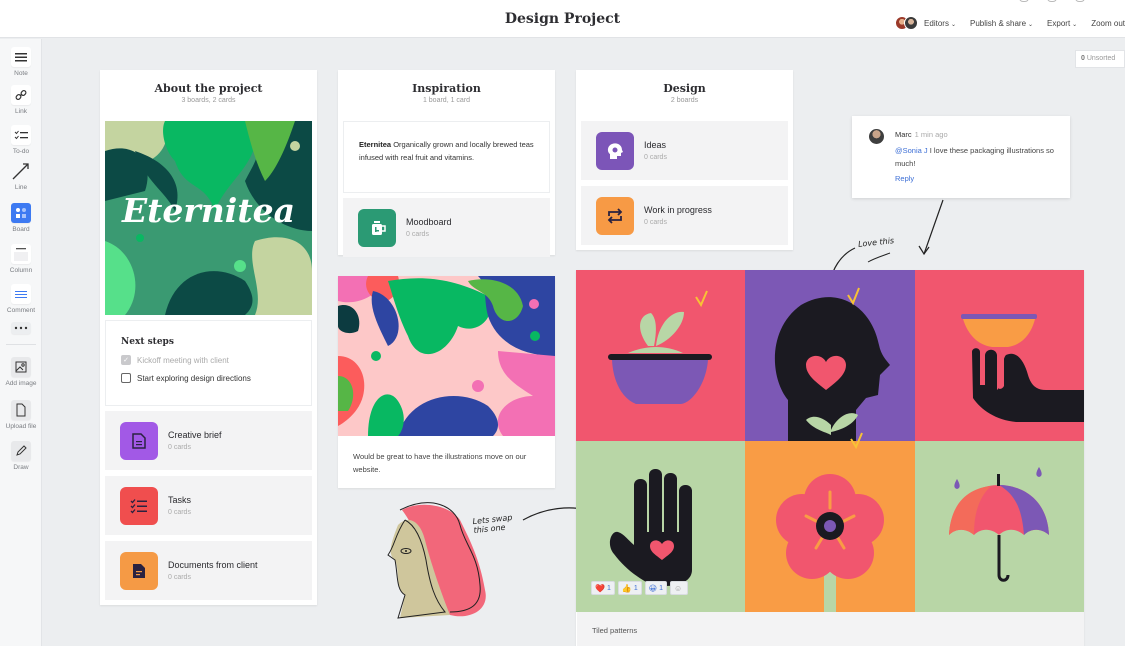  What do you see at coordinates (999, 355) in the screenshot?
I see `tile-hand-cup` at bounding box center [999, 355].